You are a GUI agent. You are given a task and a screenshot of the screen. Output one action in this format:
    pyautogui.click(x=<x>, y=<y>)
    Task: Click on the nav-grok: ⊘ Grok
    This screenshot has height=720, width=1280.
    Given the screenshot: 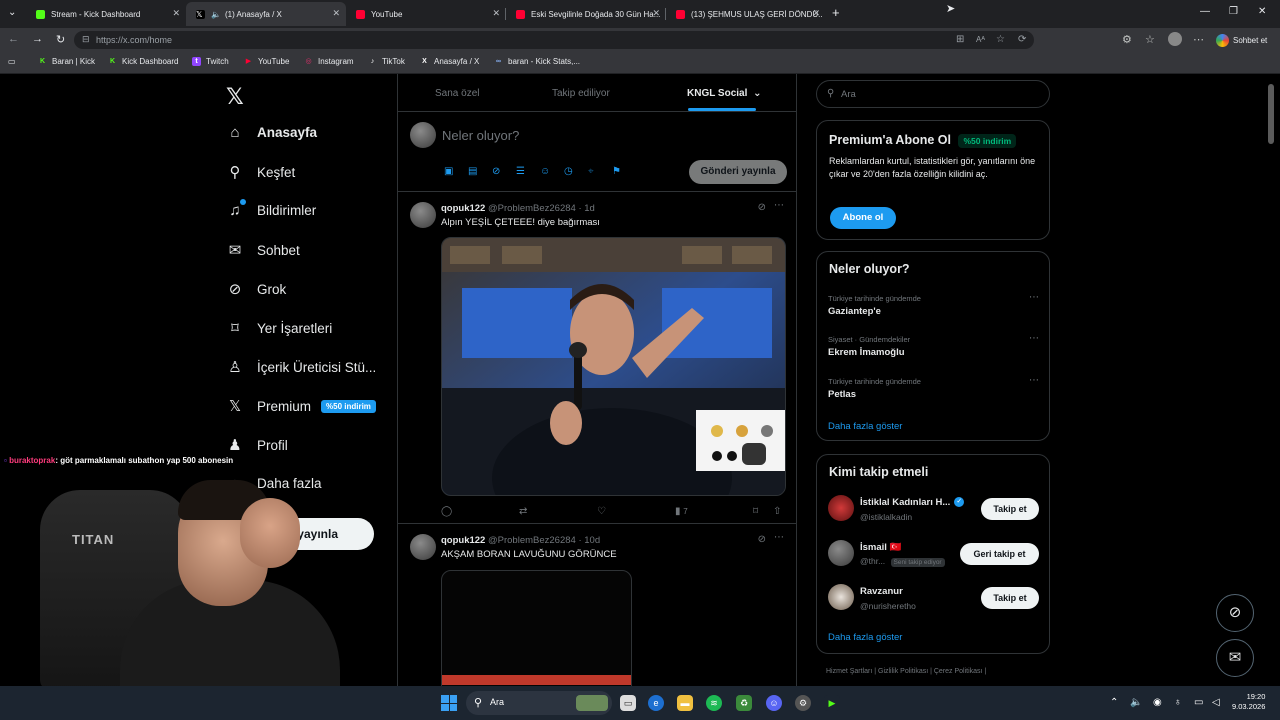 What is the action you would take?
    pyautogui.click(x=256, y=289)
    